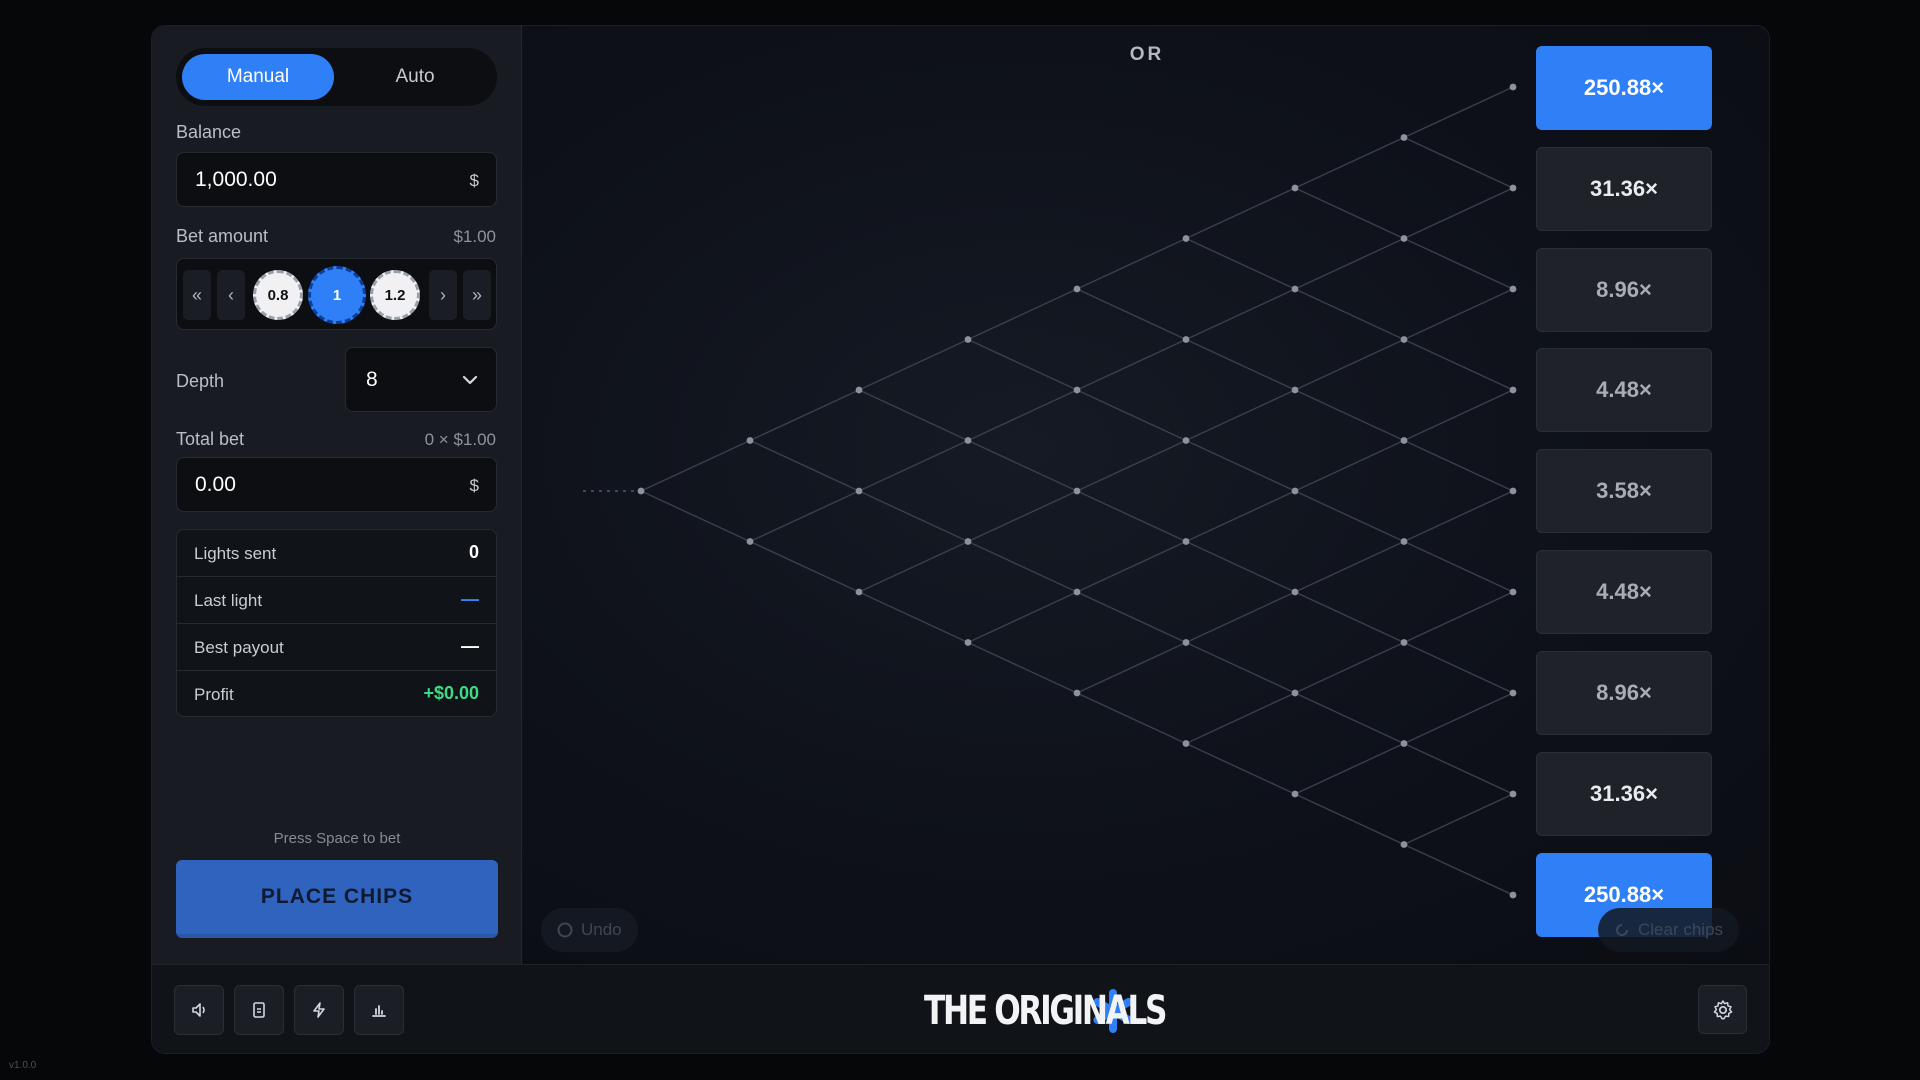  I want to click on next-chip-button: ›, so click(443, 295).